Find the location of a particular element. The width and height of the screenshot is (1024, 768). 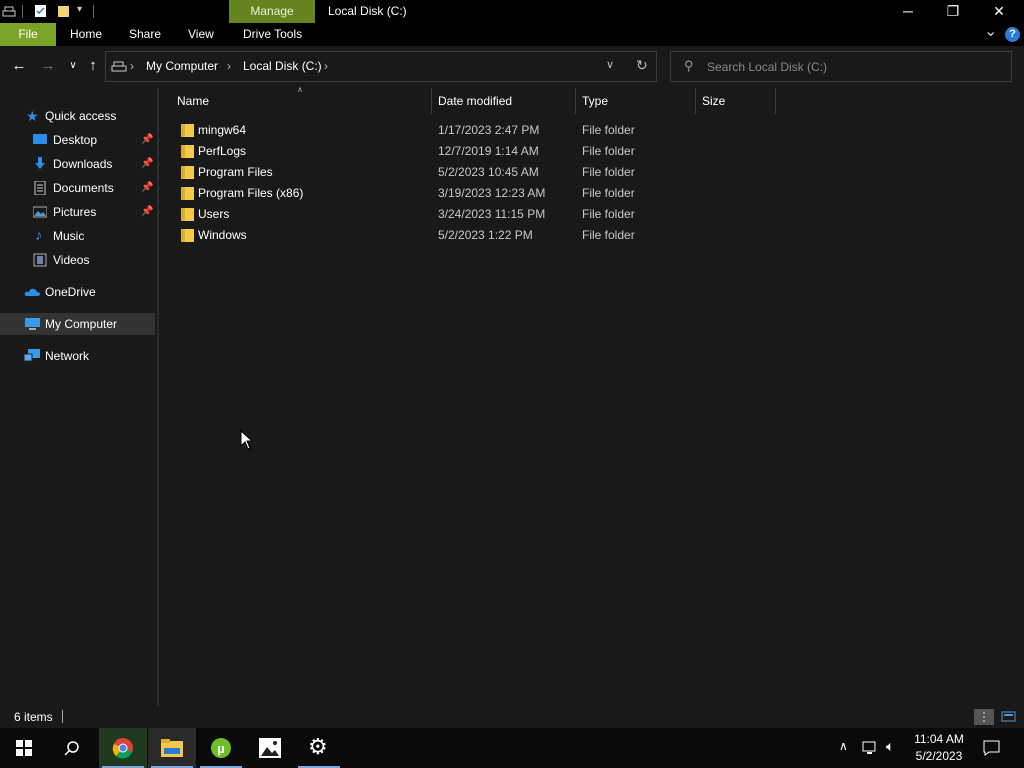

nav-label: My Computer is located at coordinates (81, 324).